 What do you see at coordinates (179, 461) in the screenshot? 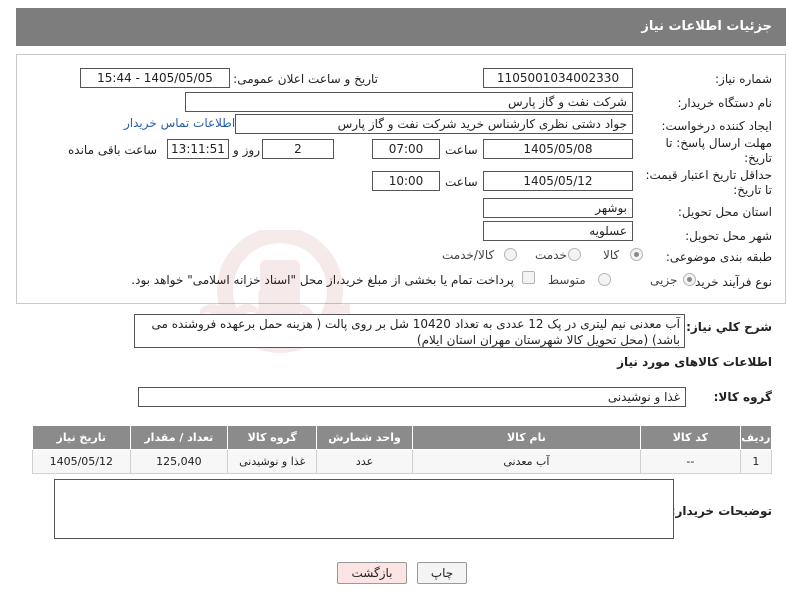
I see `cell-quantity: 125,040` at bounding box center [179, 461].